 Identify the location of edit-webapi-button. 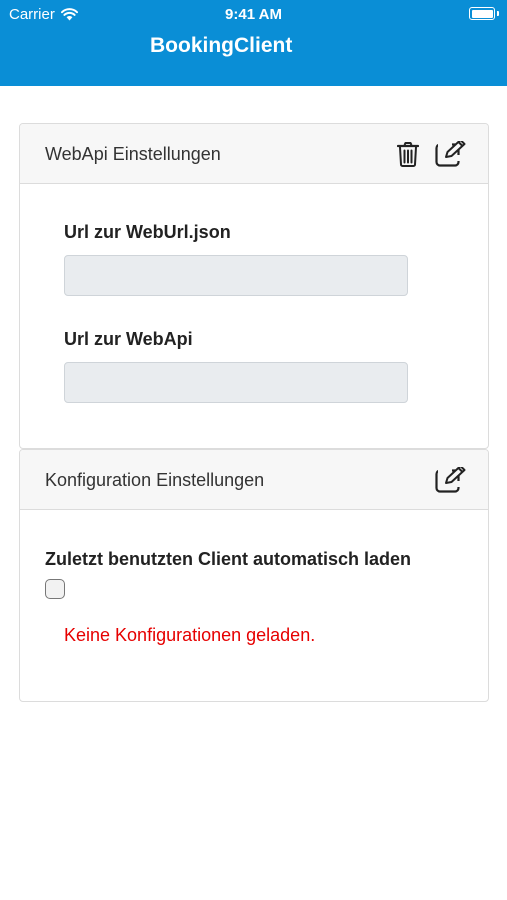
(450, 154).